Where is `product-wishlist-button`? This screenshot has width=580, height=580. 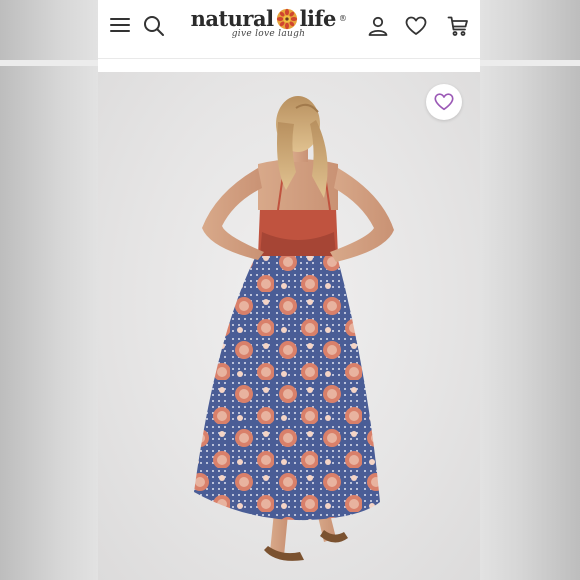
product-wishlist-button is located at coordinates (444, 102).